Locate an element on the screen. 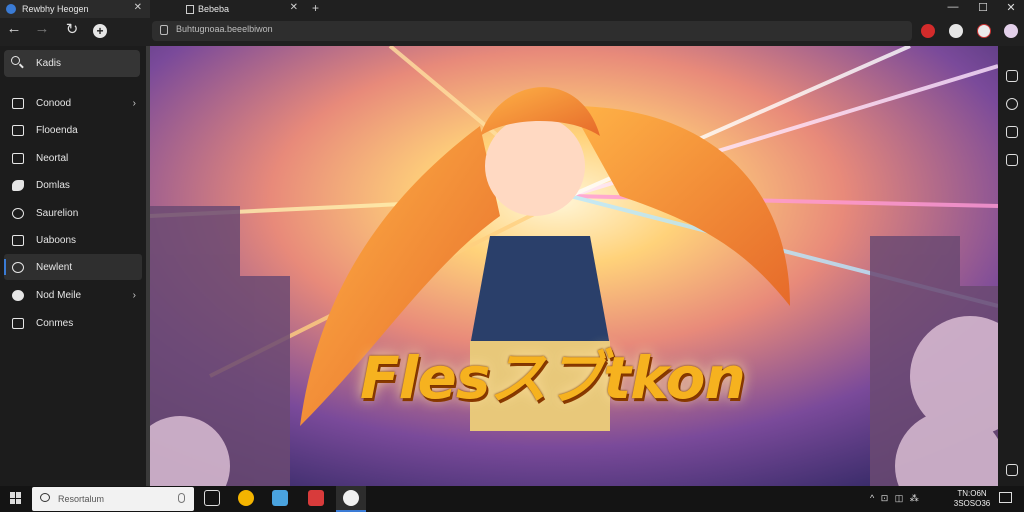  character-armor is located at coordinates (540, 291).